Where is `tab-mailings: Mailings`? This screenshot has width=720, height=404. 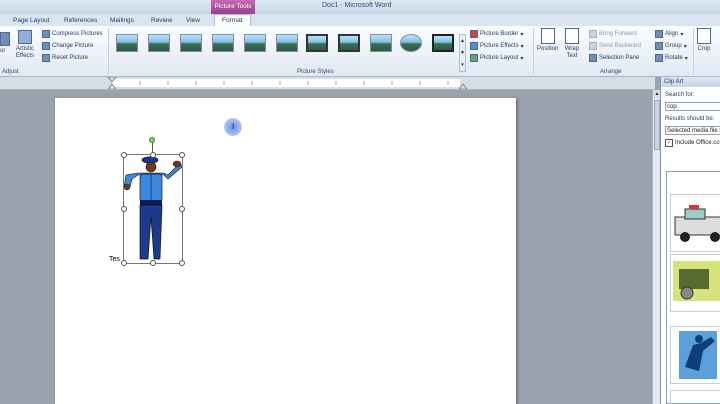 tab-mailings: Mailings is located at coordinates (122, 20).